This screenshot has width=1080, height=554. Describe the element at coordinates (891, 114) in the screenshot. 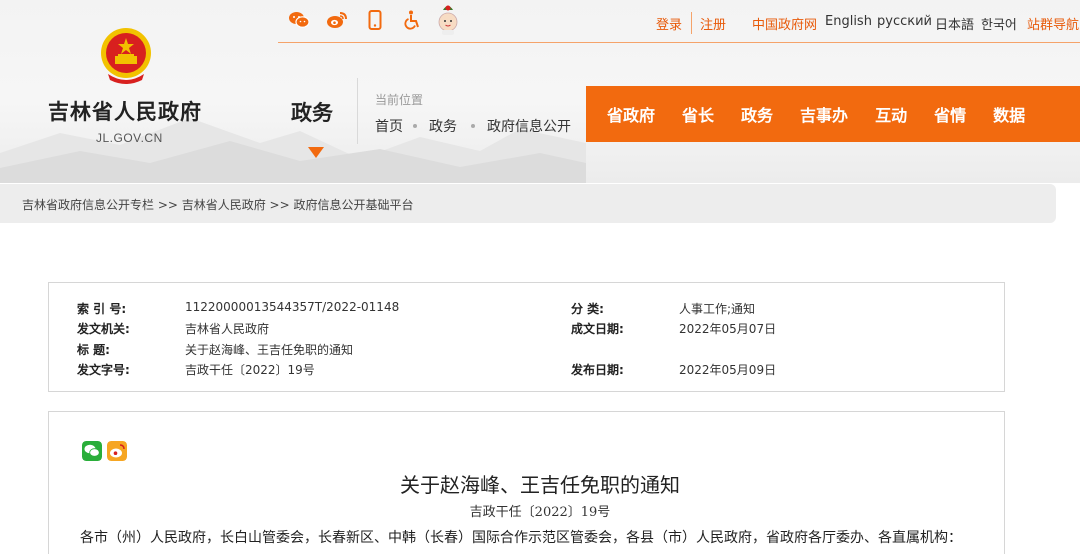

I see `nav-item-interaction: 互动` at that location.